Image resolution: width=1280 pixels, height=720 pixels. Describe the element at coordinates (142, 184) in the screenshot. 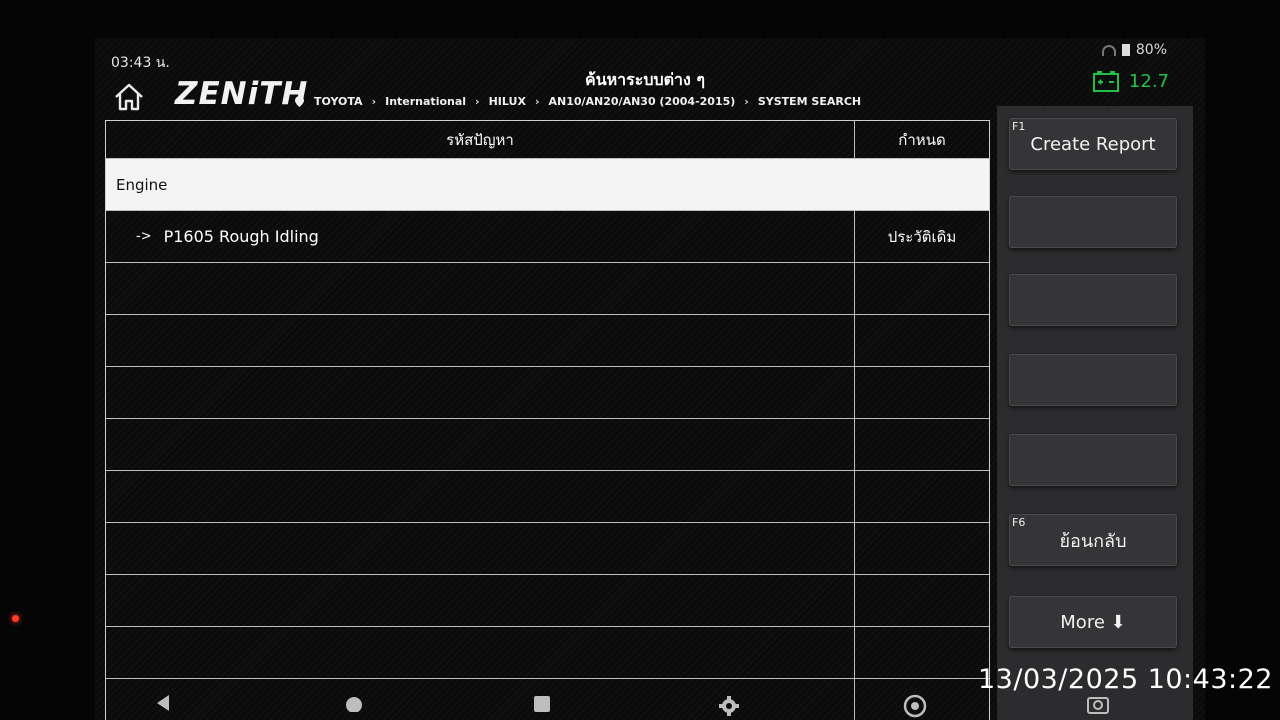

I see `section-label: Engine` at that location.